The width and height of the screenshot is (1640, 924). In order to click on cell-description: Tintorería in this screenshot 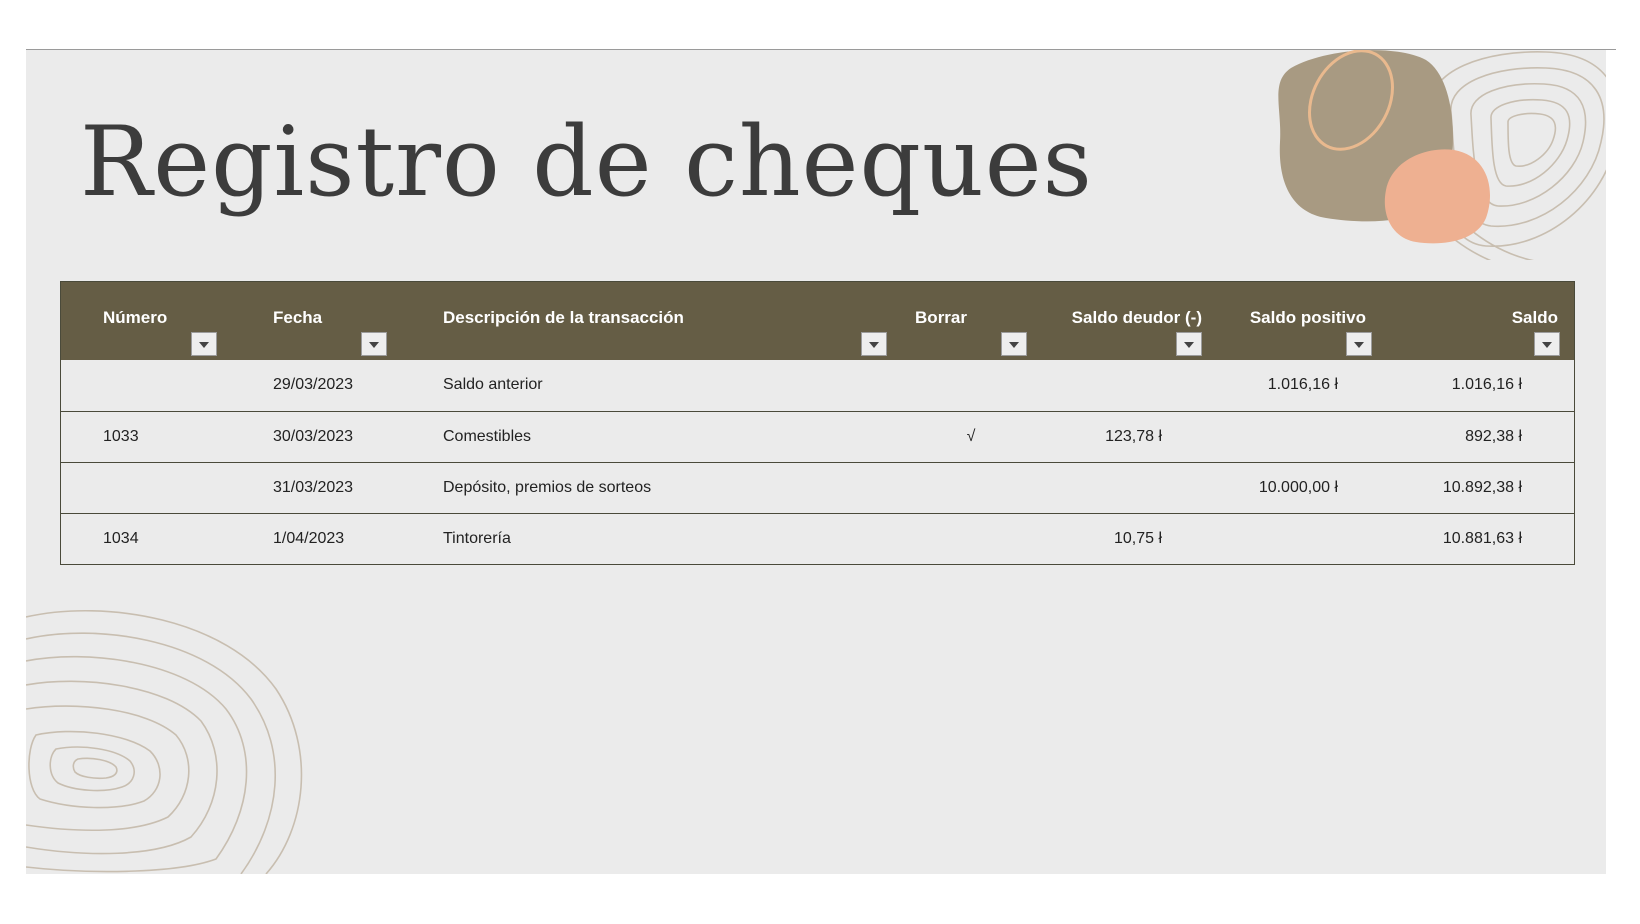, I will do `click(651, 539)`.